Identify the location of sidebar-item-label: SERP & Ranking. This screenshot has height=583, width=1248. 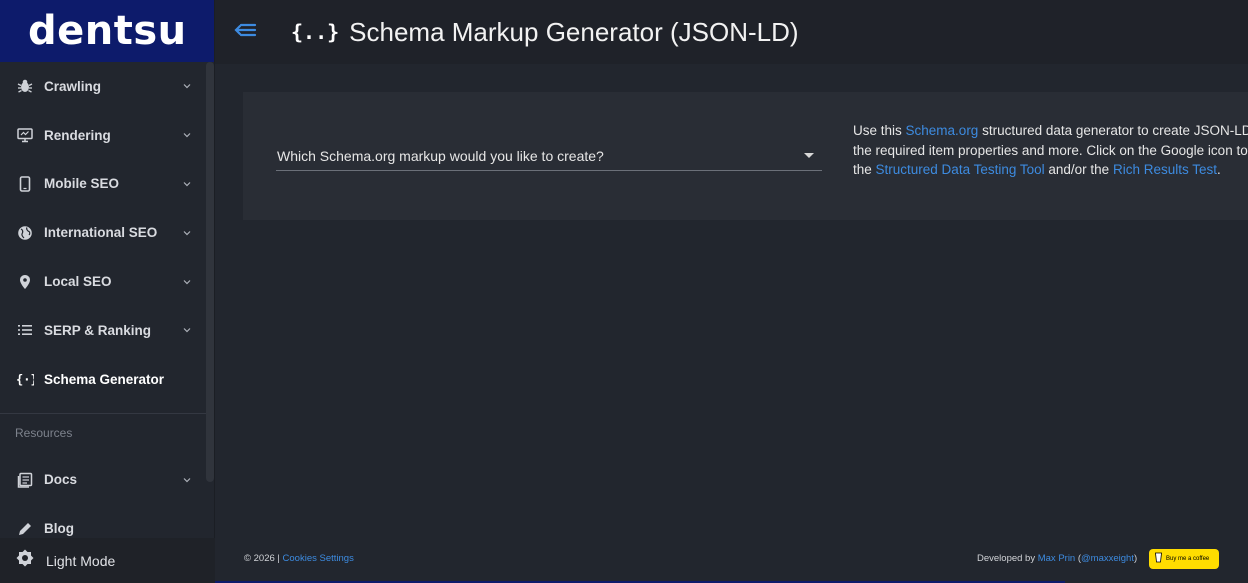
(98, 330).